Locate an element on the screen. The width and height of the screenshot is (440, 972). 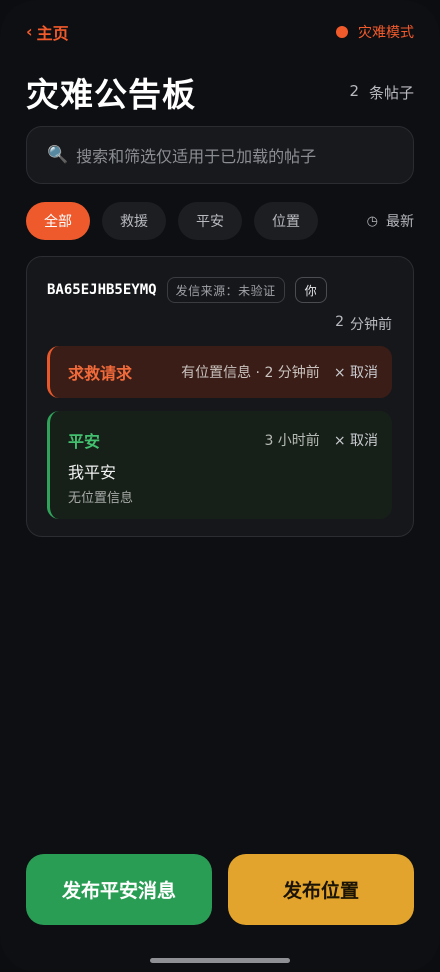
post-safe-button: 发布平安消息 is located at coordinates (119, 889).